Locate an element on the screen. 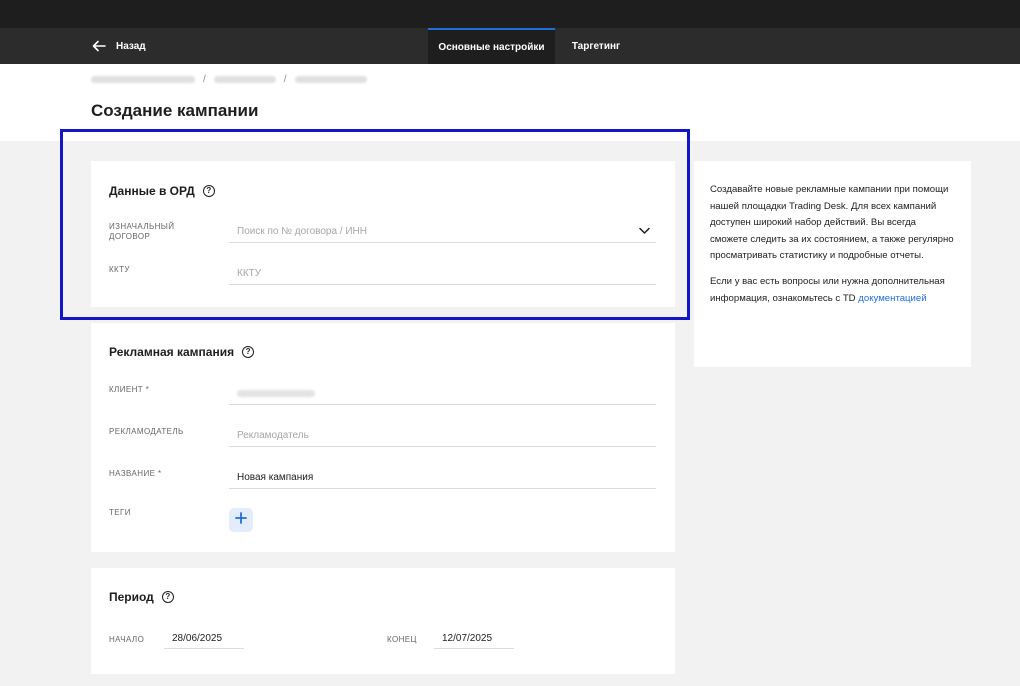  ord-title-text: Данные в ОРД is located at coordinates (152, 191).